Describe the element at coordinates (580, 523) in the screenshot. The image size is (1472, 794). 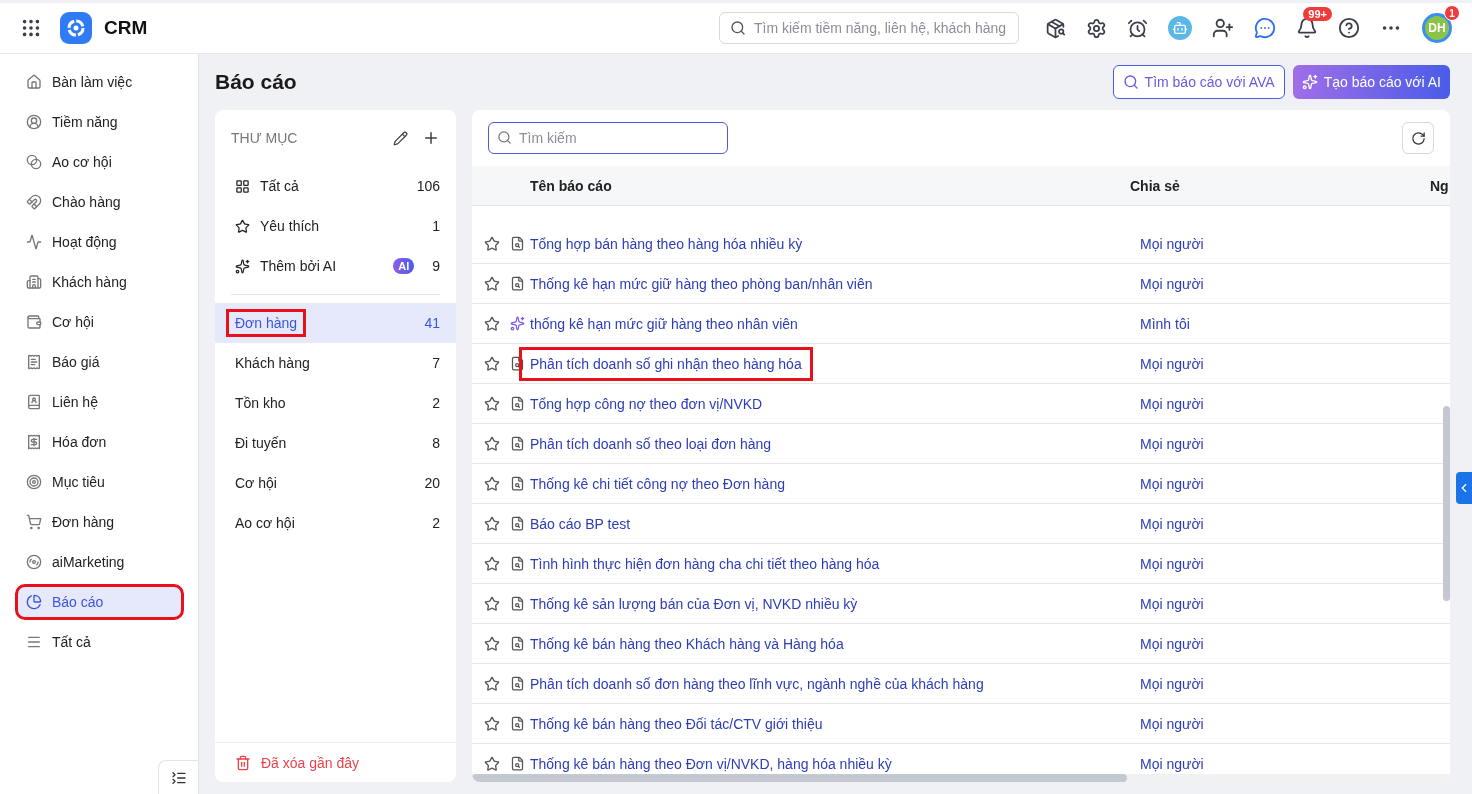
I see `report-name-link: Báo cáo BP test` at that location.